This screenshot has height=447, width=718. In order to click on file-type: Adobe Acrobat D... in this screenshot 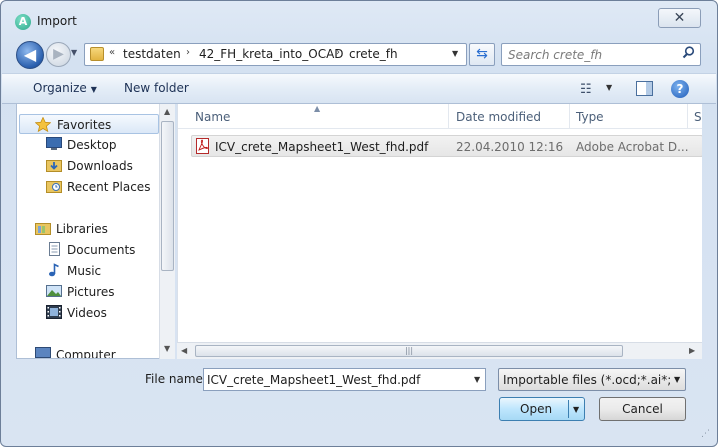, I will do `click(632, 147)`.